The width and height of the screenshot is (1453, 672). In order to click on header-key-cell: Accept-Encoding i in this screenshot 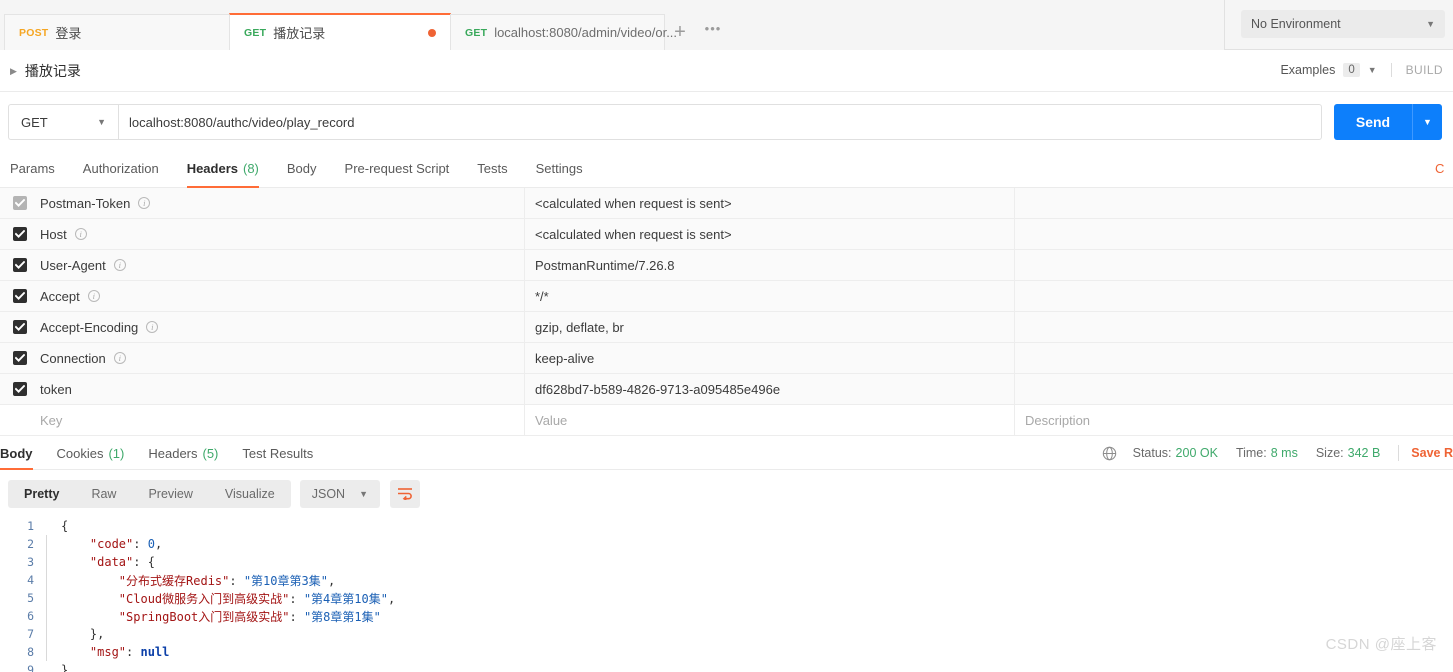, I will do `click(282, 327)`.